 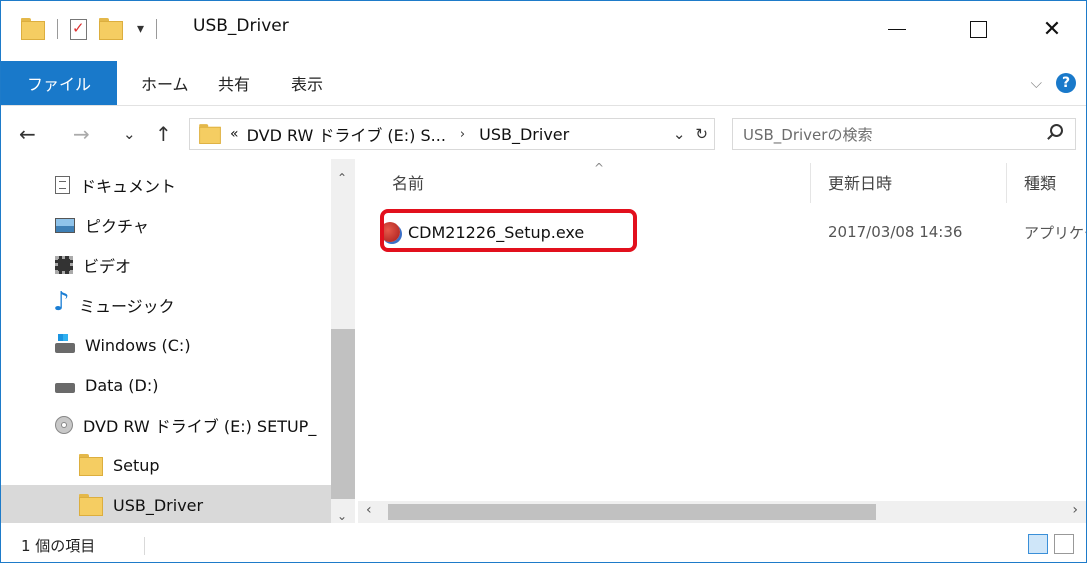 I want to click on scroll-down-icon: ⌄, so click(x=342, y=516).